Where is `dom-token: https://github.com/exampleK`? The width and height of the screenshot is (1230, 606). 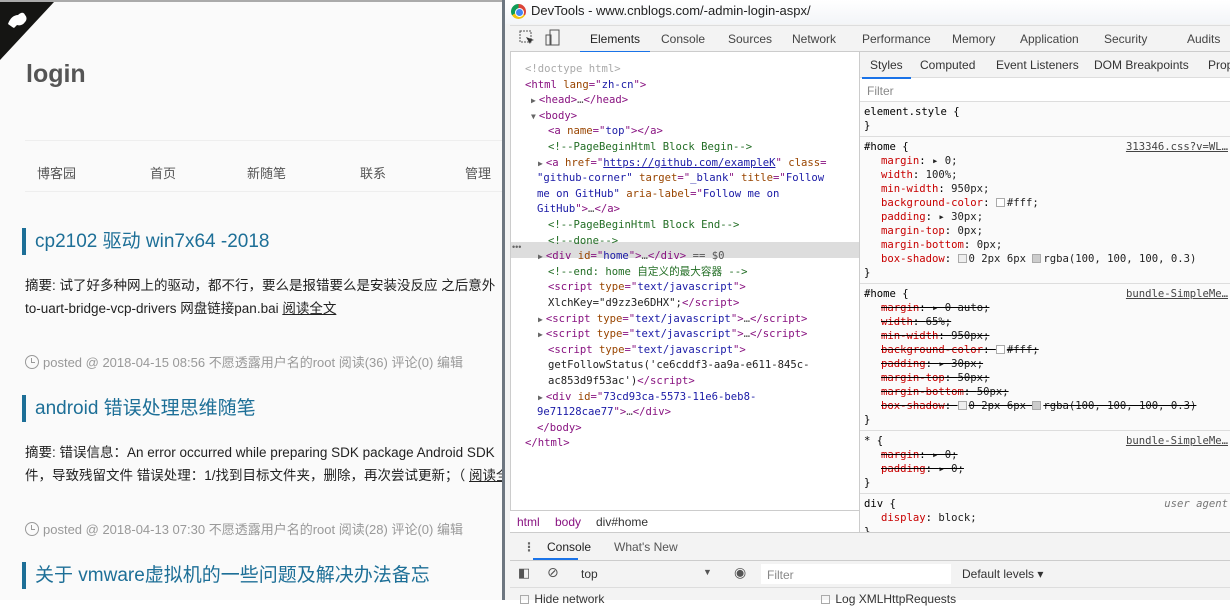 dom-token: https://github.com/exampleK is located at coordinates (689, 163).